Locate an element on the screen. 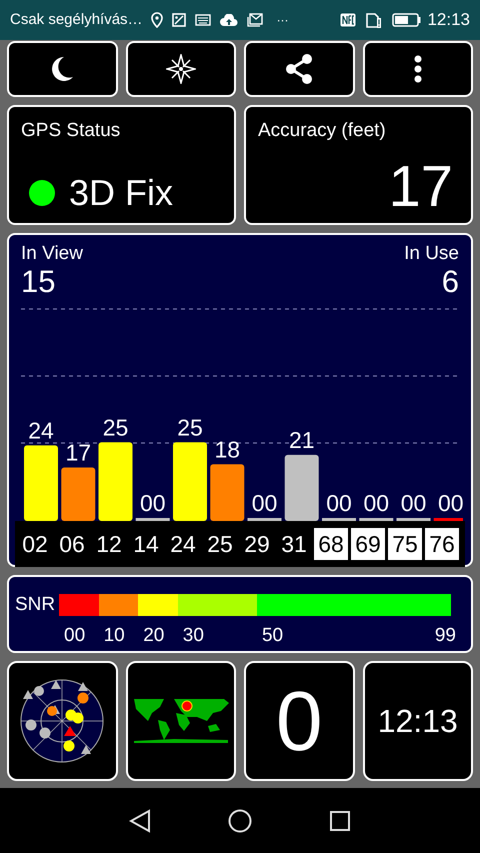  satellite-id: 68 is located at coordinates (331, 544).